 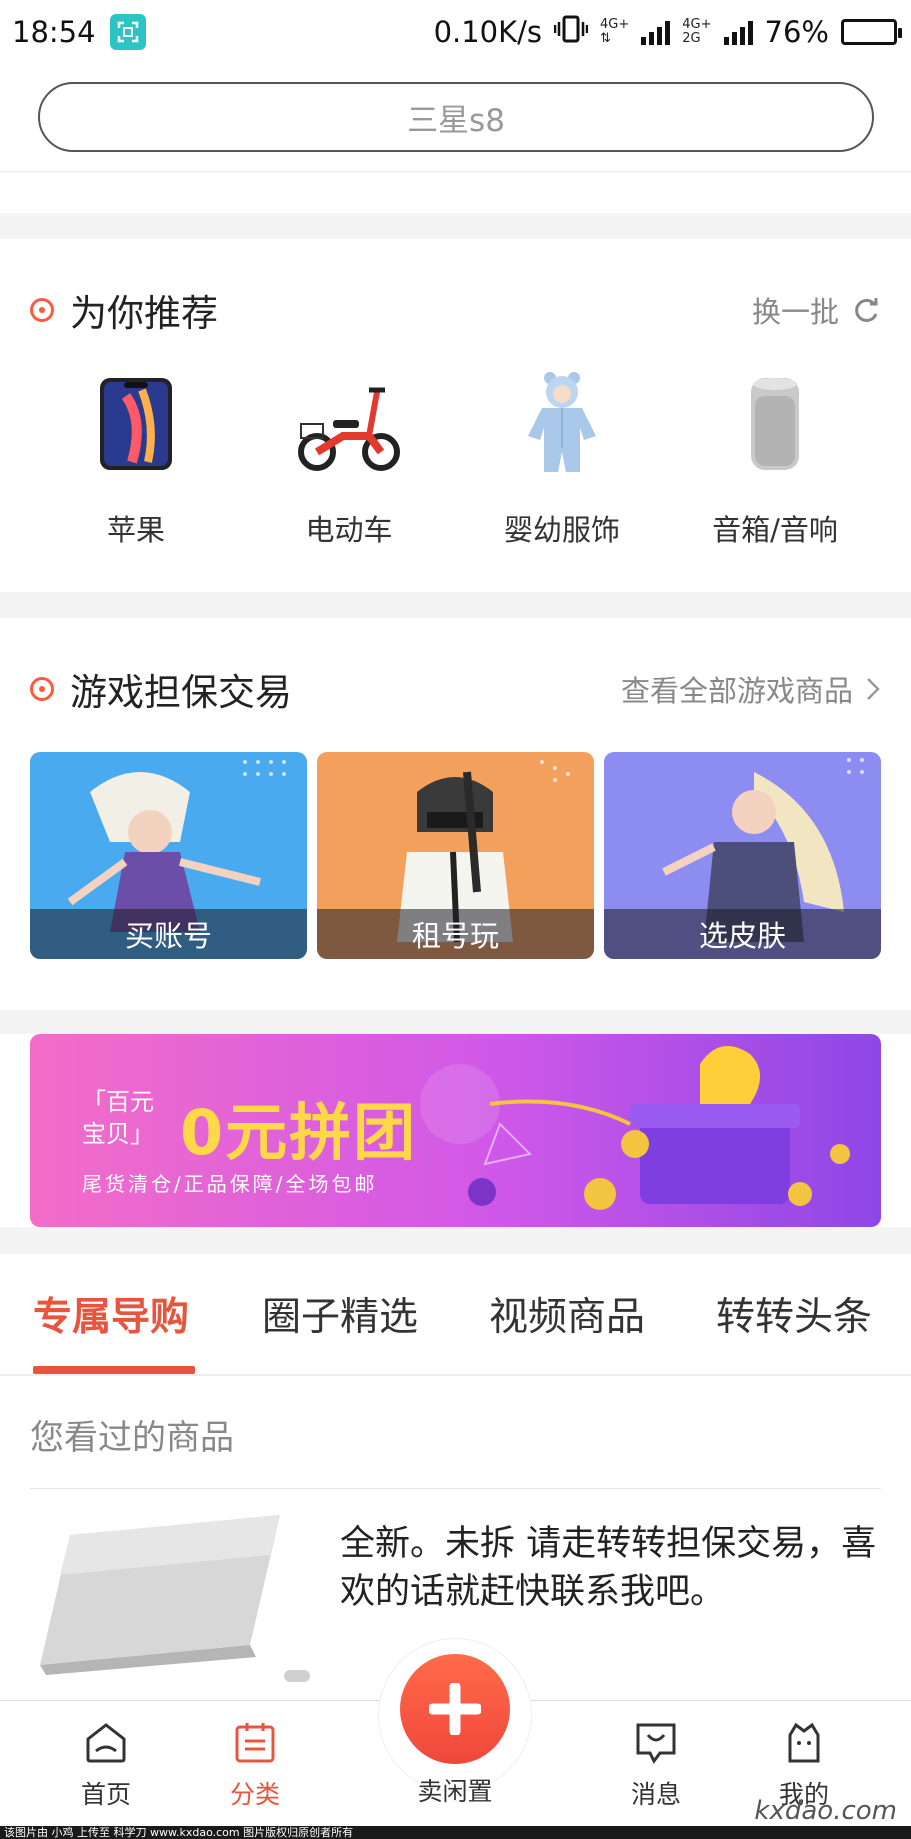 I want to click on baby-clothes-icon, so click(x=562, y=424).